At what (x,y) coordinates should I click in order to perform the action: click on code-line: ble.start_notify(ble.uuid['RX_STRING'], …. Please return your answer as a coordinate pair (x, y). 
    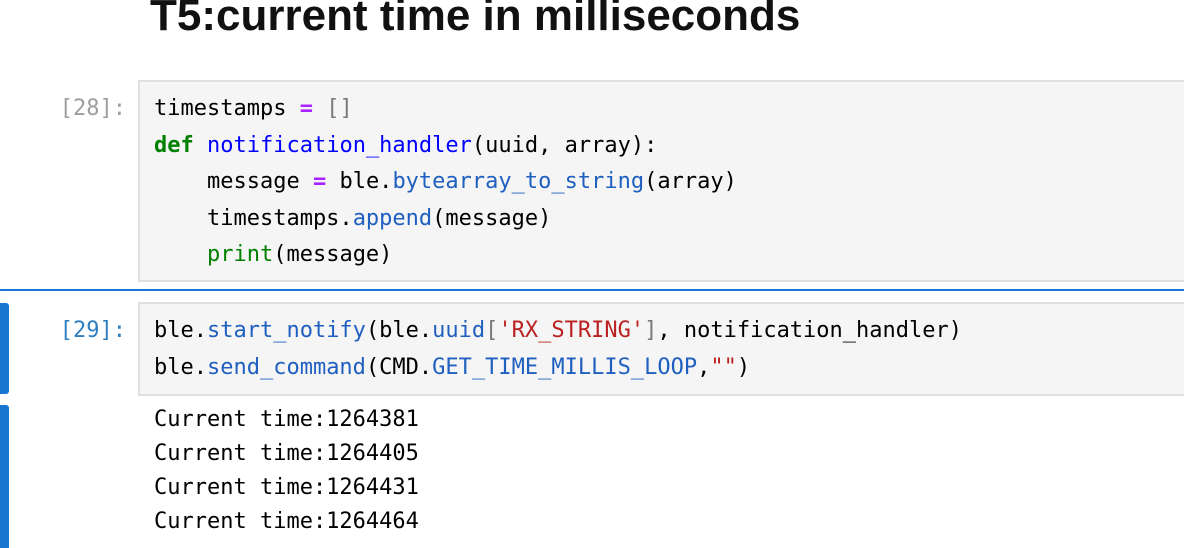
    Looking at the image, I should click on (558, 330).